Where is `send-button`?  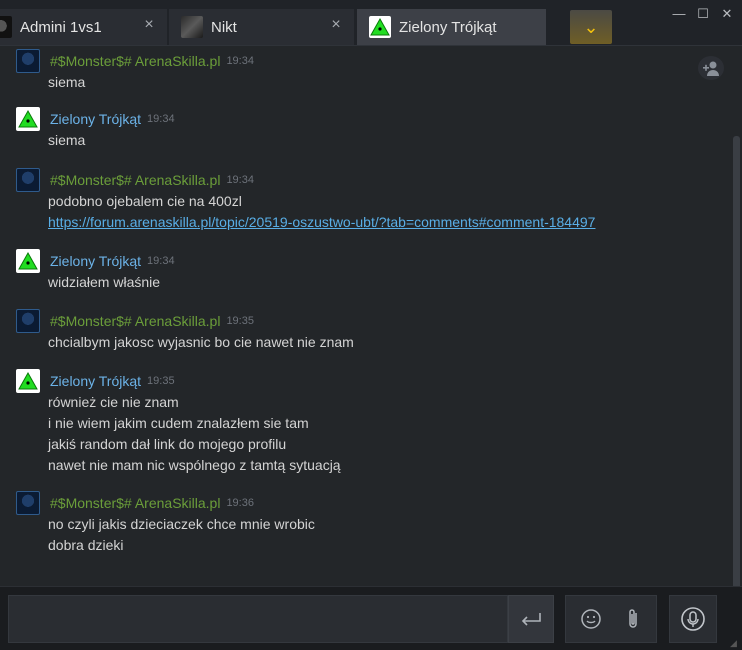 send-button is located at coordinates (531, 619).